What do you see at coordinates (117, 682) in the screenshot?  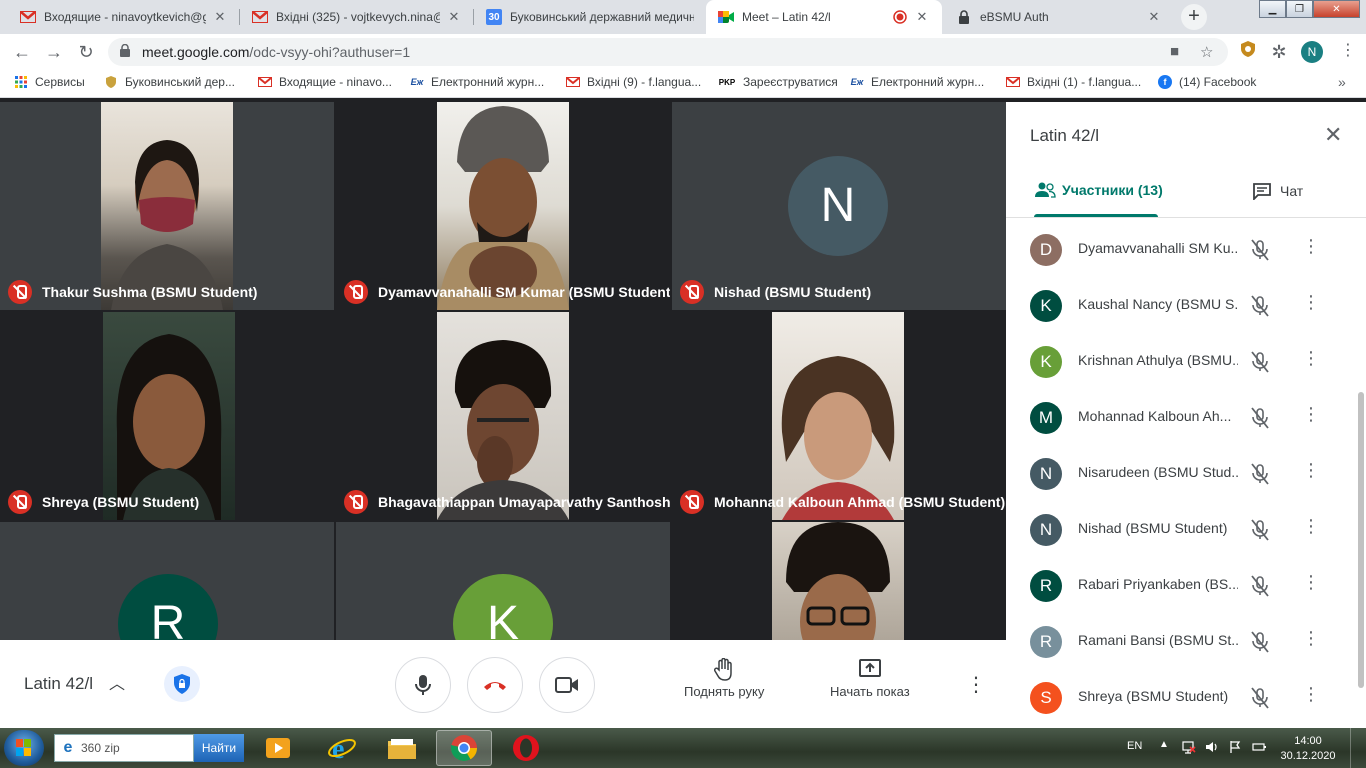 I see `chevron-up-icon: ︿` at bounding box center [117, 682].